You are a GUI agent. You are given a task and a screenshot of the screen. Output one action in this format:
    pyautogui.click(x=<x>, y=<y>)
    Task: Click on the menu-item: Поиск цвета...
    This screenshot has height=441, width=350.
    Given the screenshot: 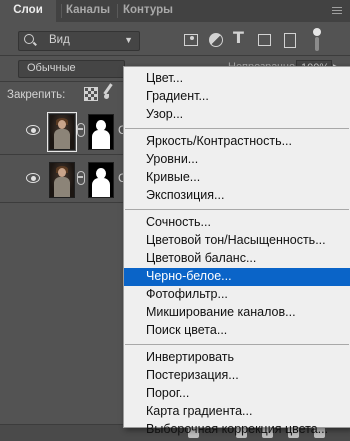 What is the action you would take?
    pyautogui.click(x=237, y=331)
    